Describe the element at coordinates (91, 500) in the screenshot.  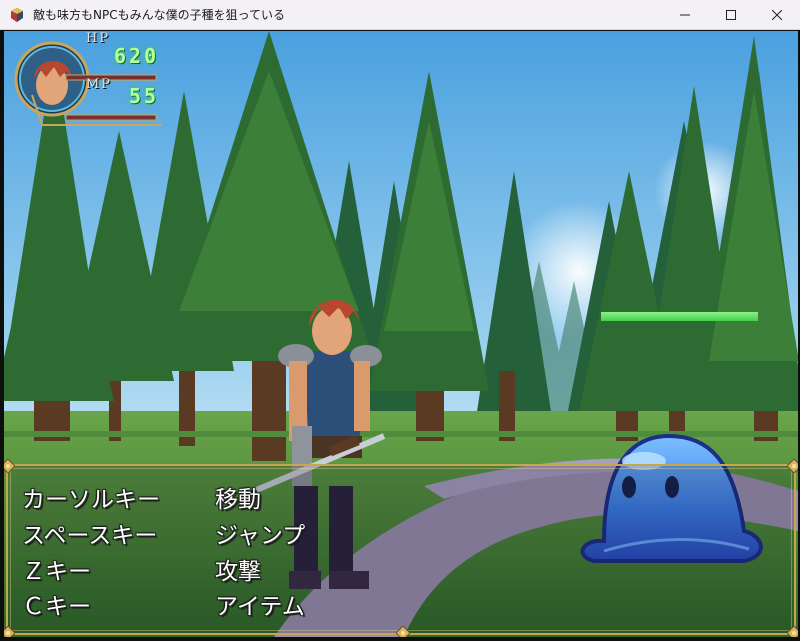
I see `help-key-label: カーソルキー` at that location.